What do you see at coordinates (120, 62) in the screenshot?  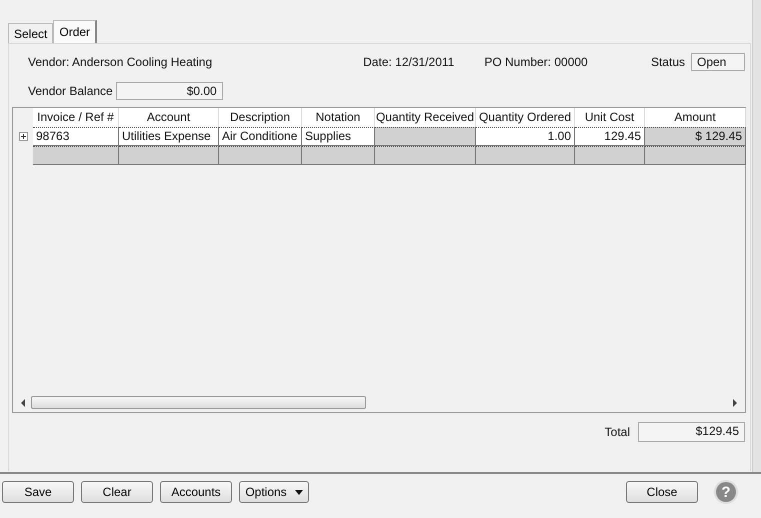 I see `vendor-label: Vendor: Anderson Cooling Heating` at bounding box center [120, 62].